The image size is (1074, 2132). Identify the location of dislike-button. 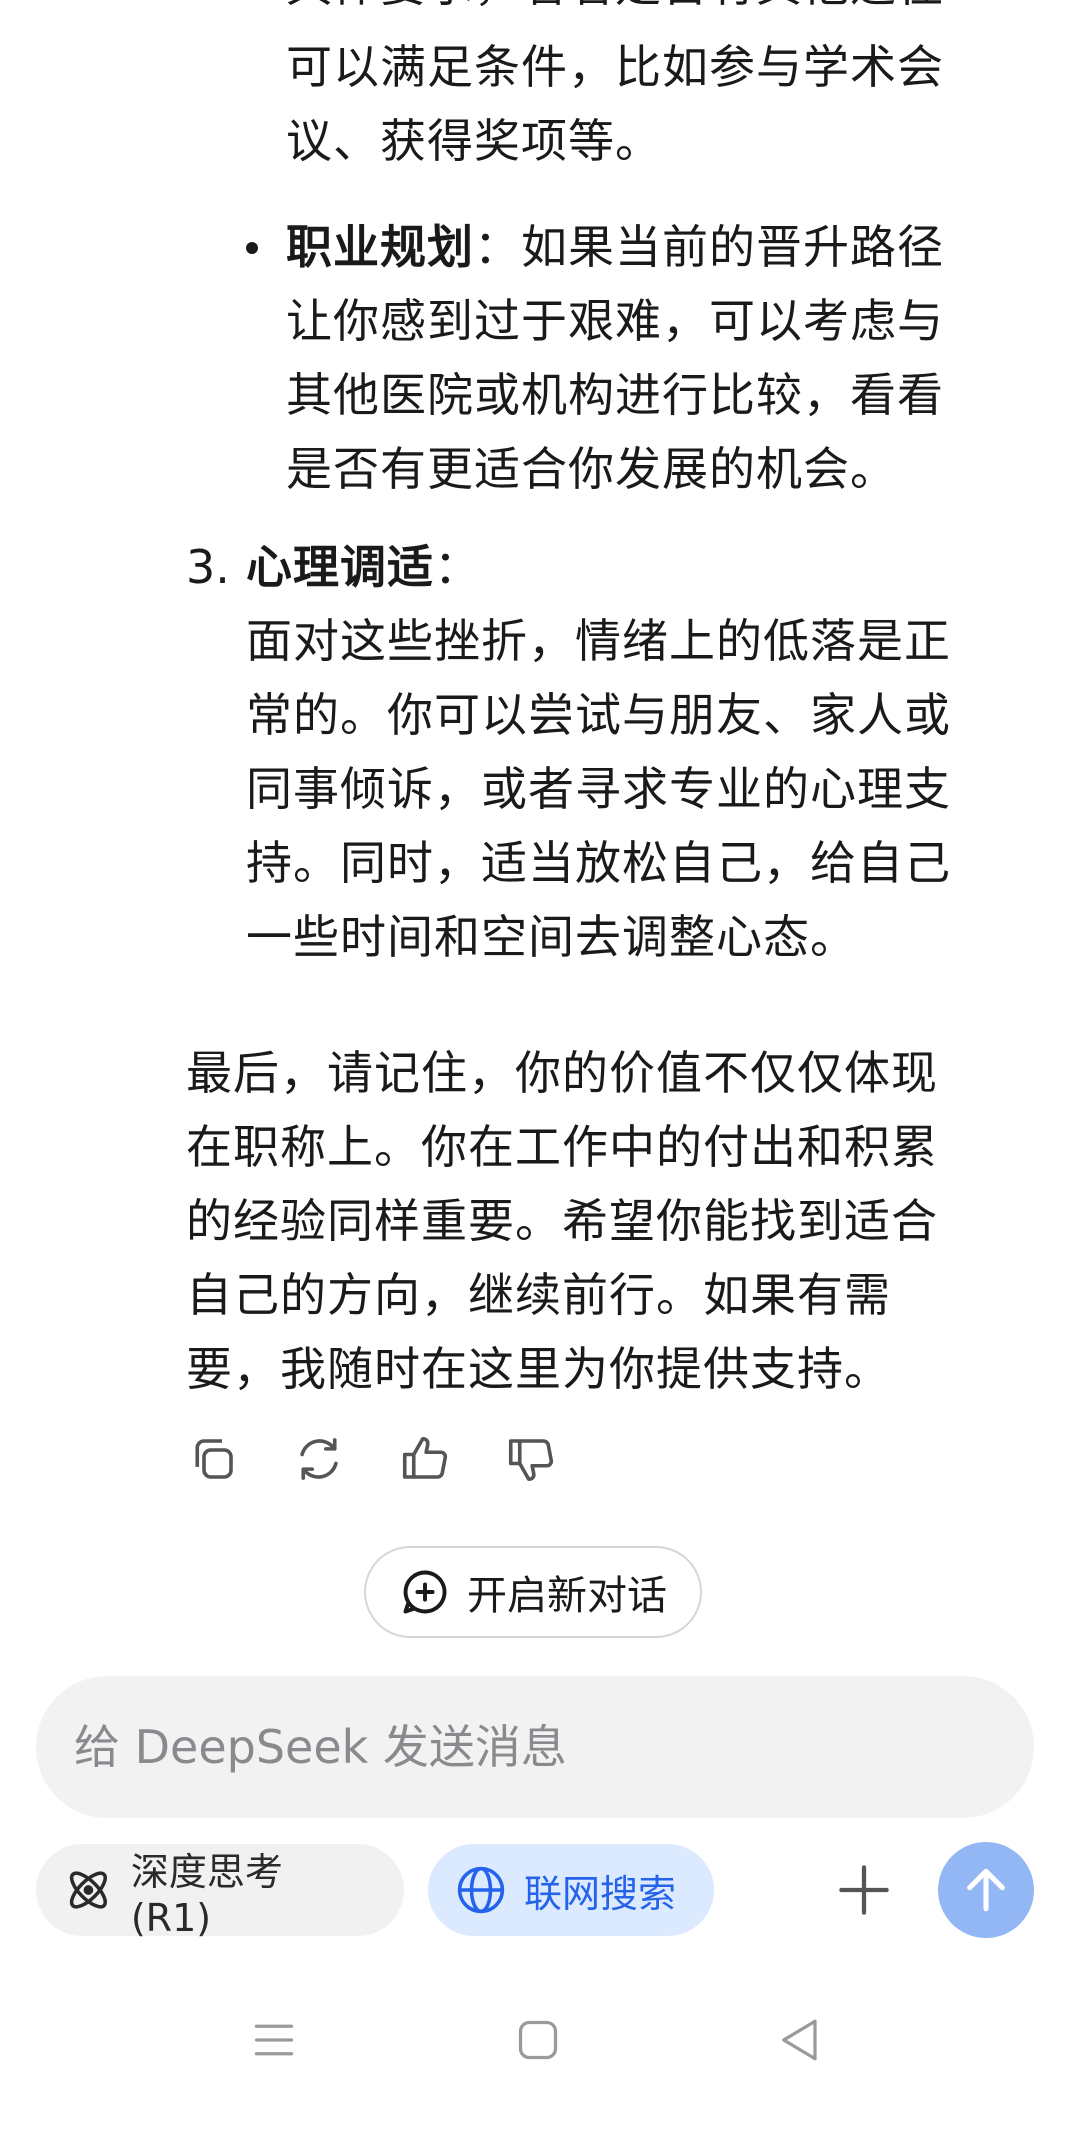
(531, 1459).